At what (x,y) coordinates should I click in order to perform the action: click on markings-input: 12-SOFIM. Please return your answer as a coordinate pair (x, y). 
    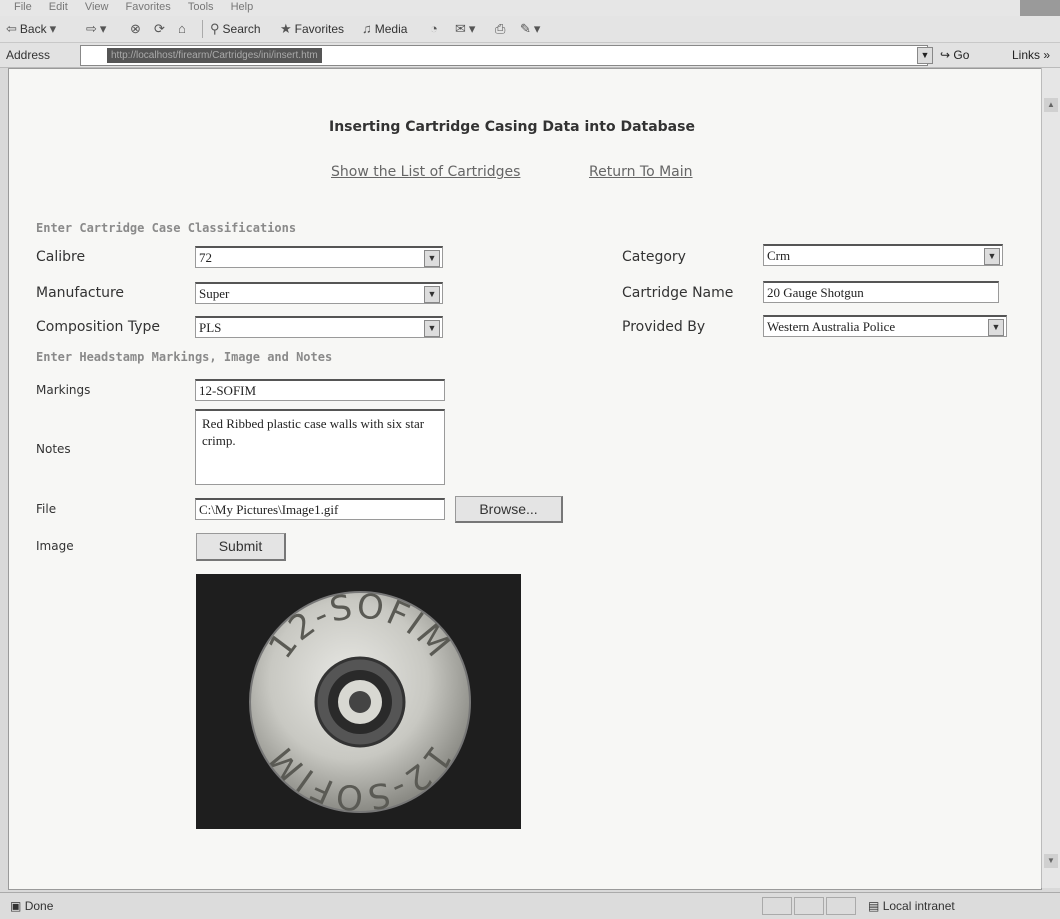
    Looking at the image, I should click on (320, 390).